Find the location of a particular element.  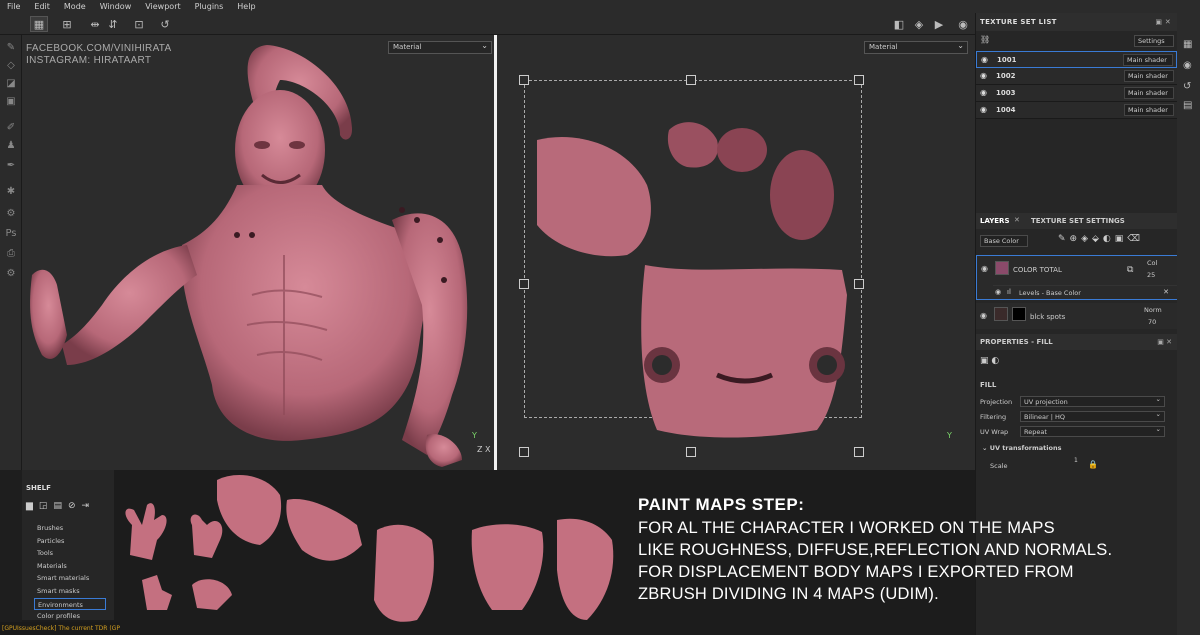

video-icon: ▶ is located at coordinates (939, 24).